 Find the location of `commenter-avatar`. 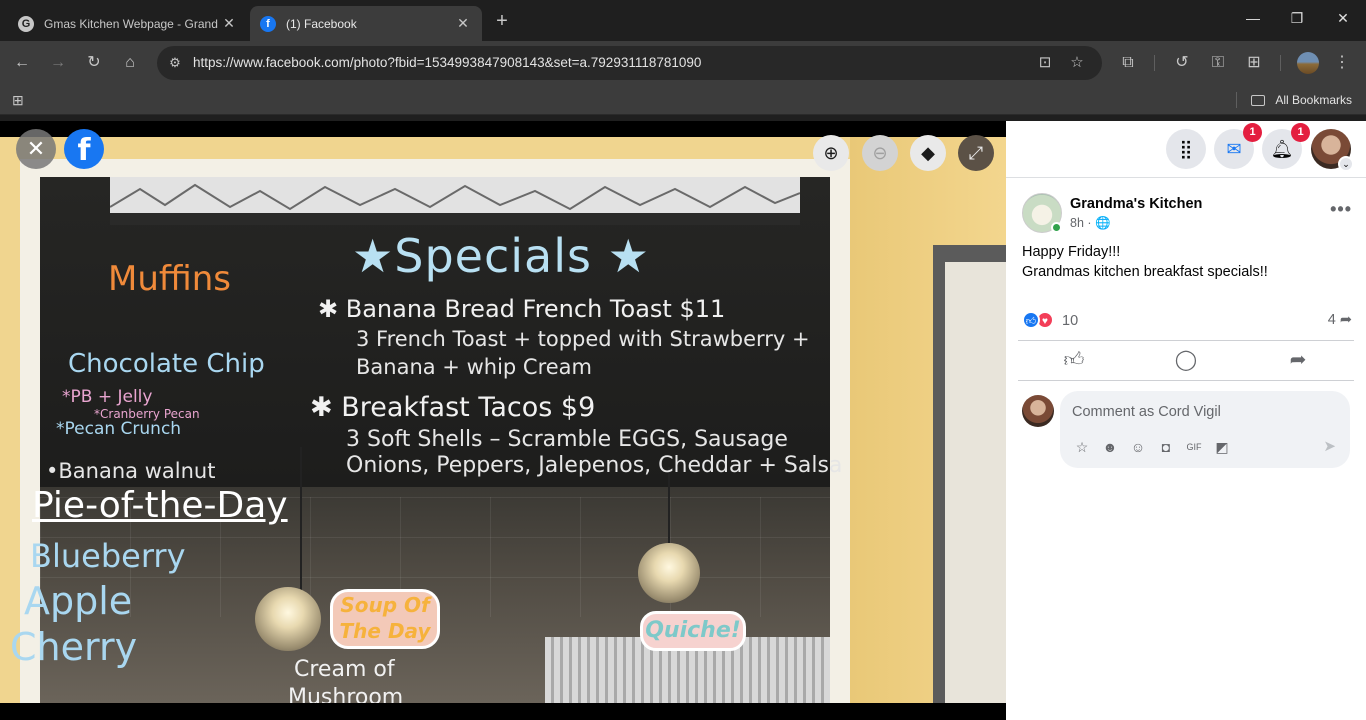

commenter-avatar is located at coordinates (1038, 411).